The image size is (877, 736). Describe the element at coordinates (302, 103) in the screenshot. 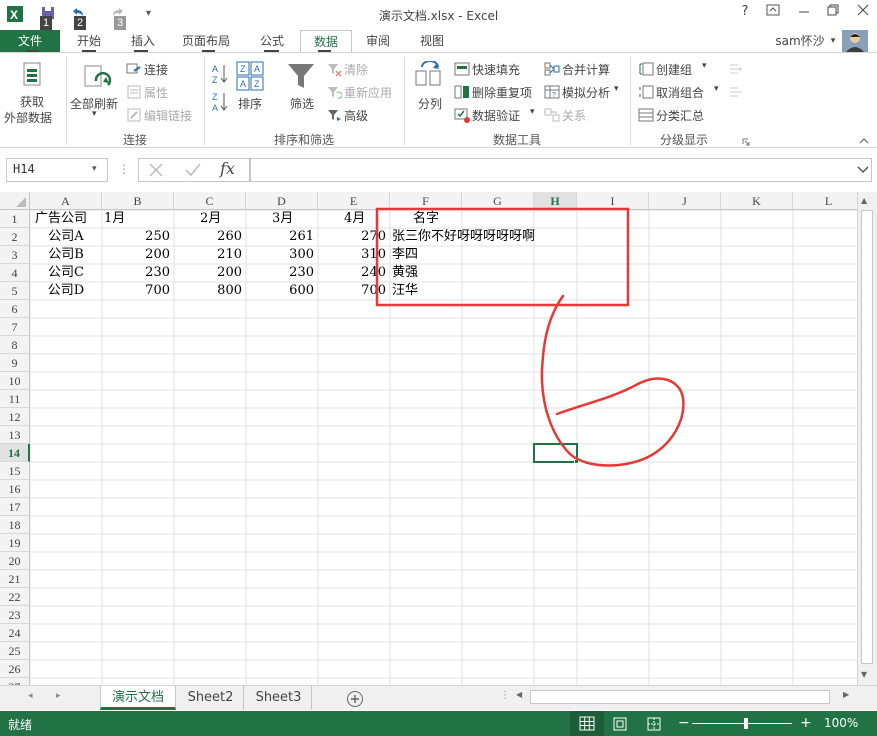

I see `filter-label: 筛选` at that location.